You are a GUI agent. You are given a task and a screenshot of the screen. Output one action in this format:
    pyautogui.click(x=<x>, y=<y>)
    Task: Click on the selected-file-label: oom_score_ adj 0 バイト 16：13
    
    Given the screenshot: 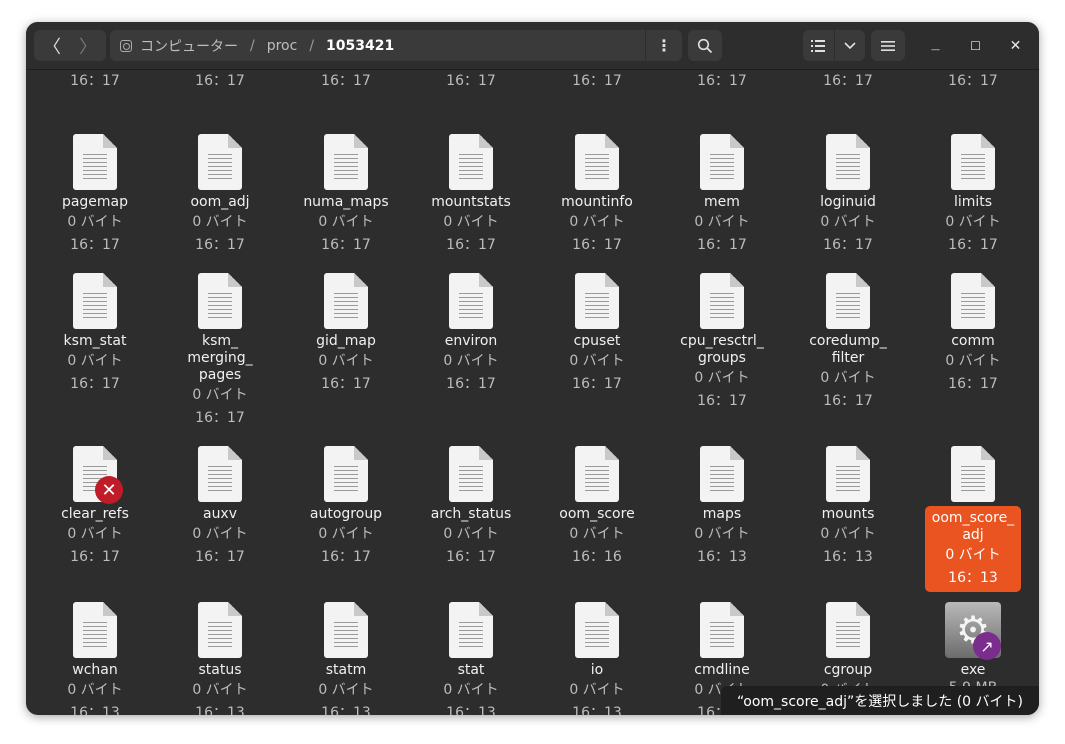 What is the action you would take?
    pyautogui.click(x=973, y=549)
    